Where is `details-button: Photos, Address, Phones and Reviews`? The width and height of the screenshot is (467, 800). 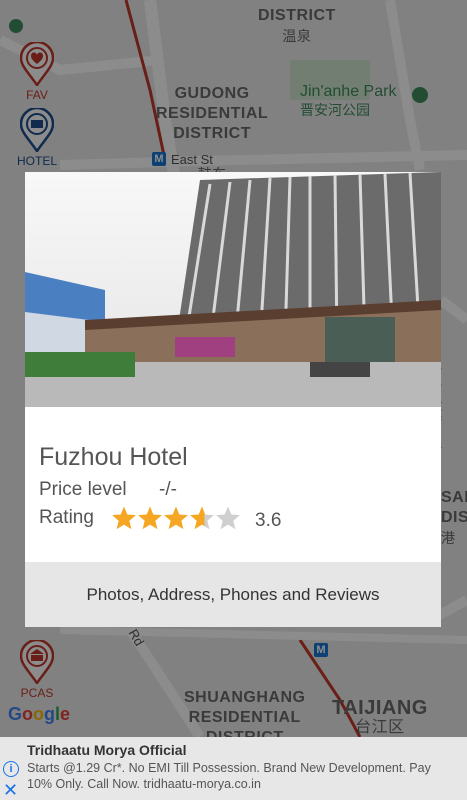
details-button: Photos, Address, Phones and Reviews is located at coordinates (233, 594).